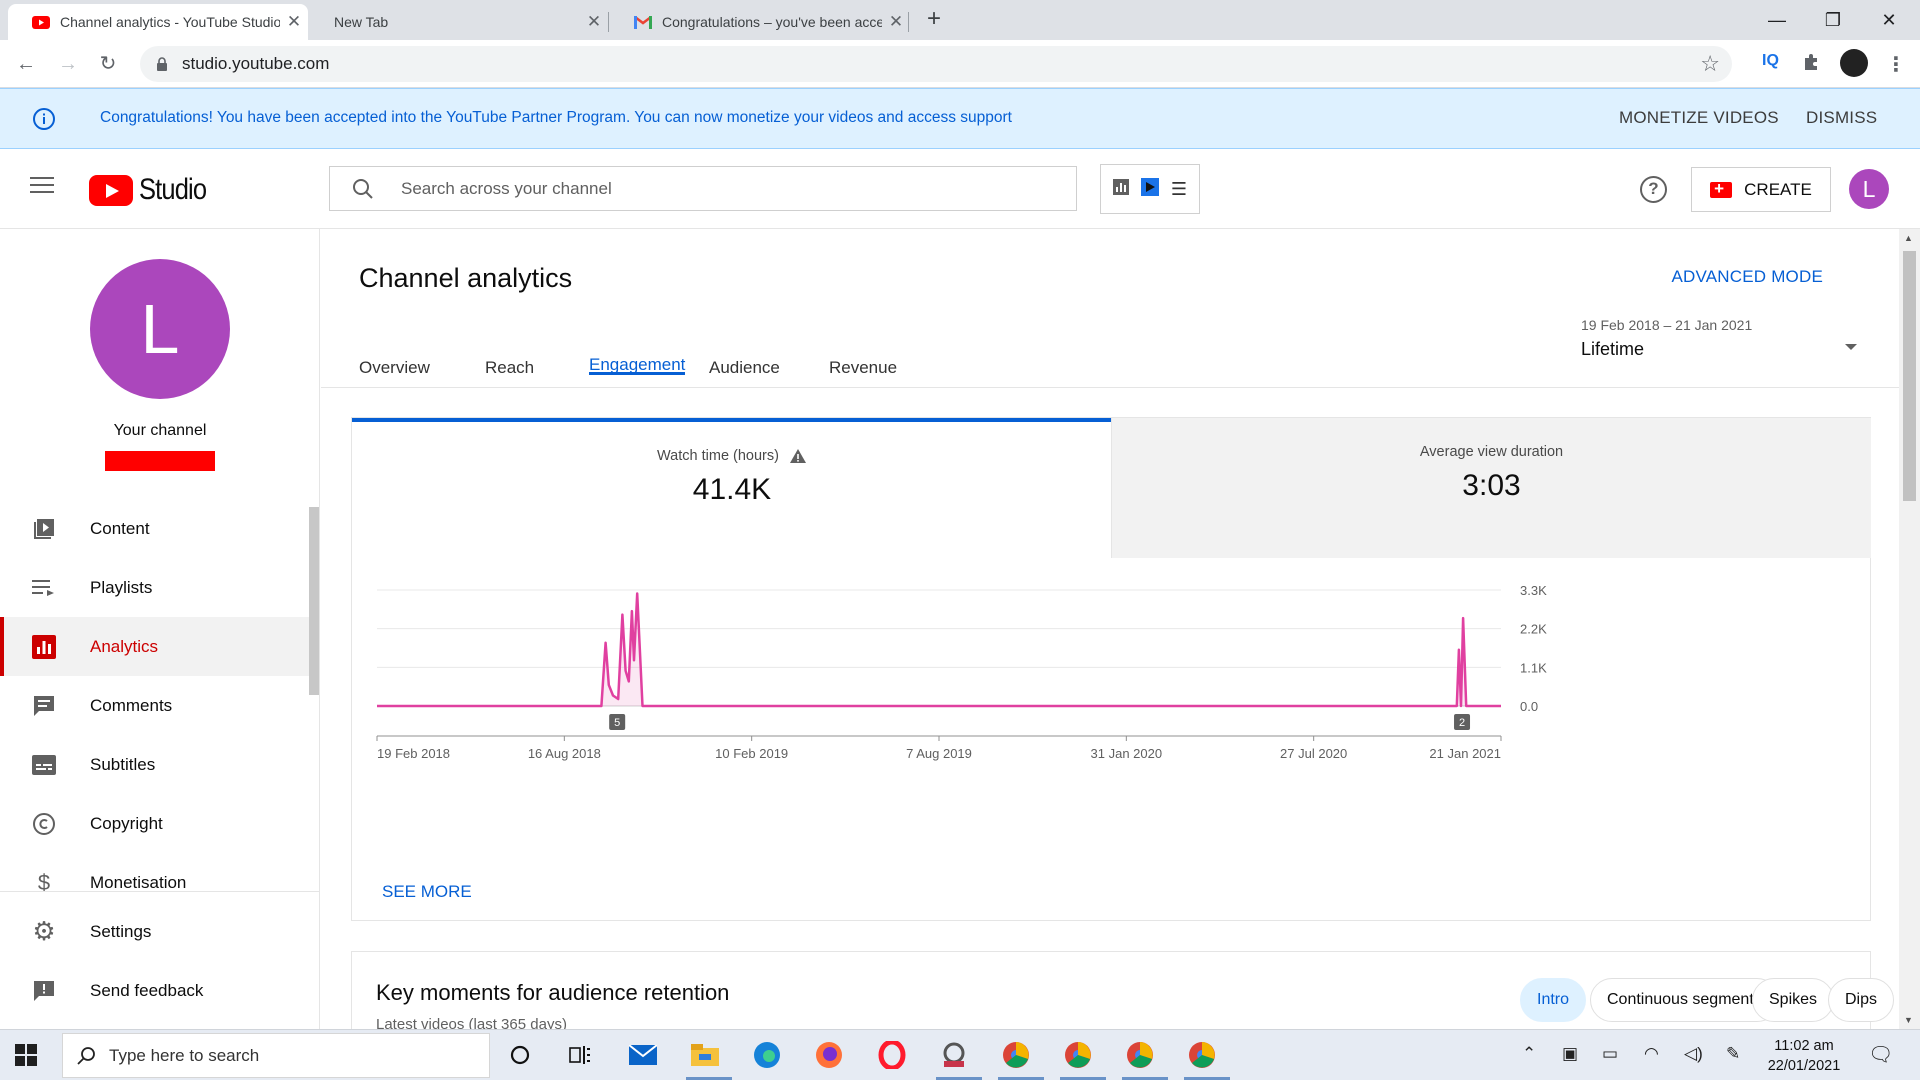 The image size is (1920, 1080). Describe the element at coordinates (1804, 1046) in the screenshot. I see `clock-time: 11:02 am` at that location.